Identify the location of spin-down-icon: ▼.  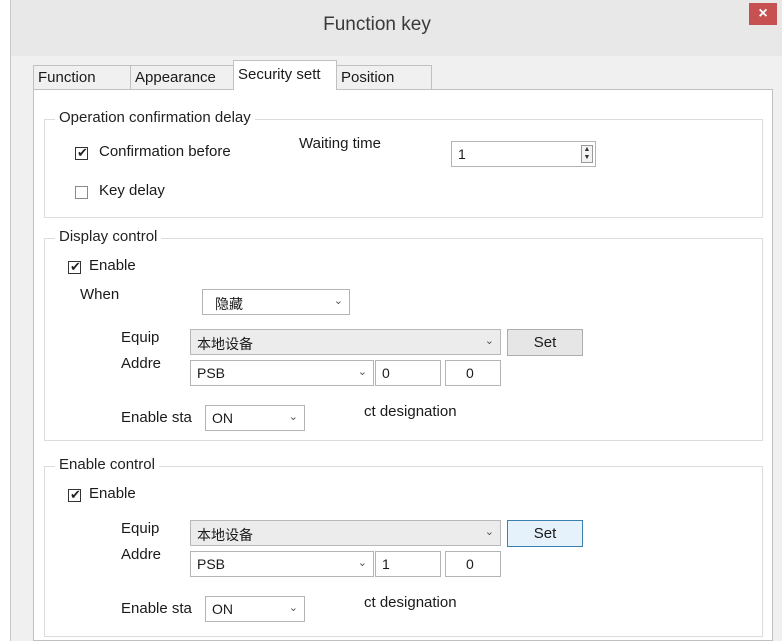
(587, 157).